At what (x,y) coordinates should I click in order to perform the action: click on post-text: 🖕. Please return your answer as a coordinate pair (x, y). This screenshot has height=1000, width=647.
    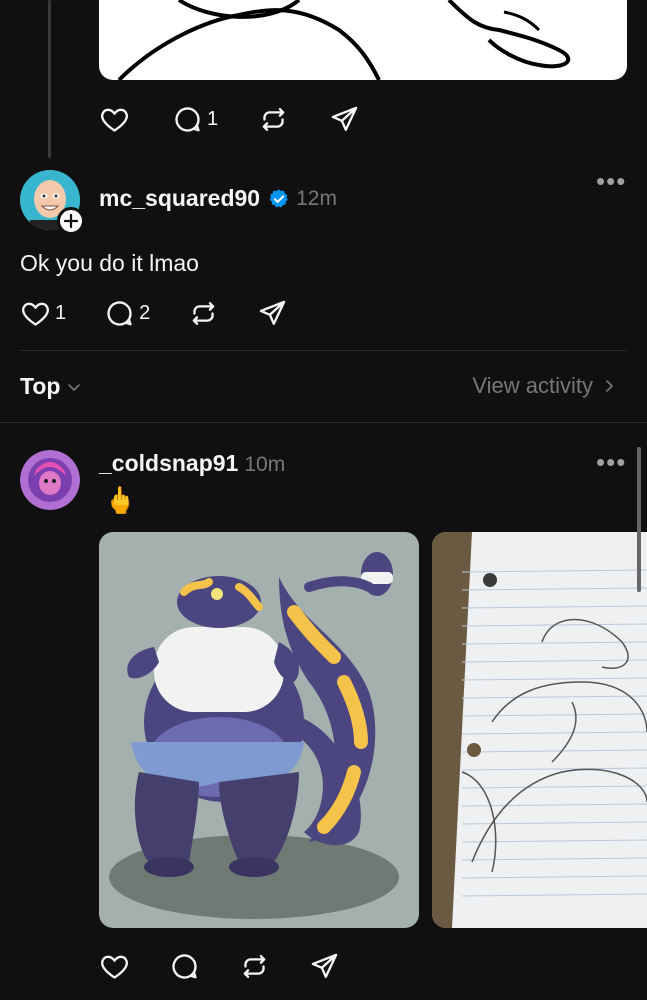
    Looking at the image, I should click on (120, 500).